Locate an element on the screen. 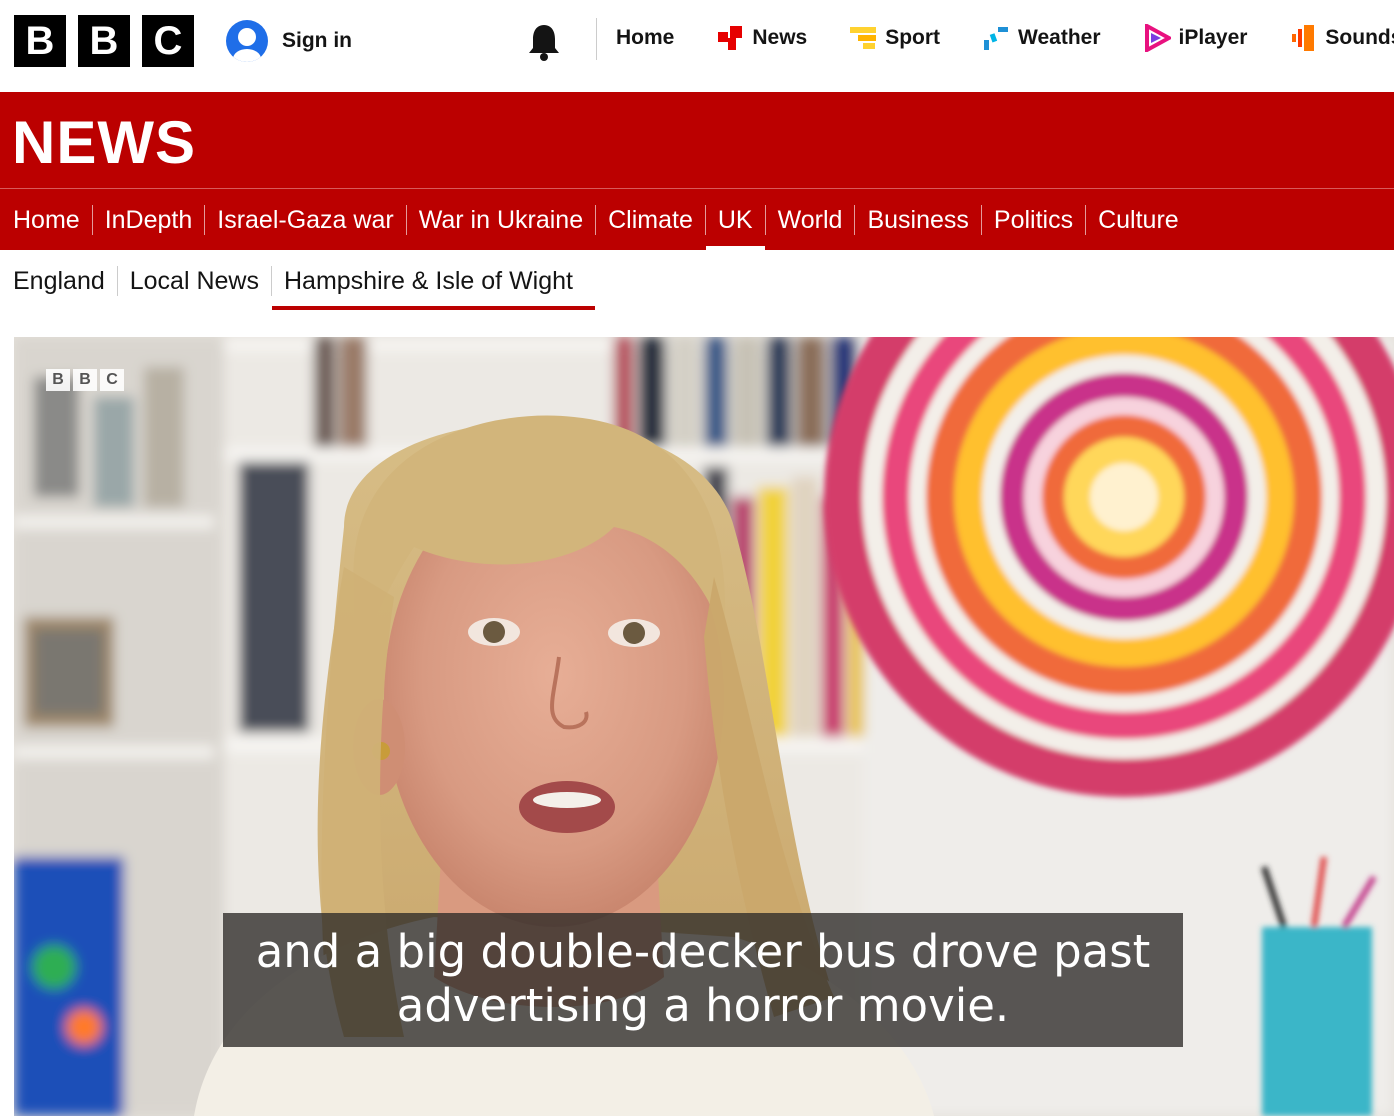  top-nav-home-label: Home is located at coordinates (645, 37).